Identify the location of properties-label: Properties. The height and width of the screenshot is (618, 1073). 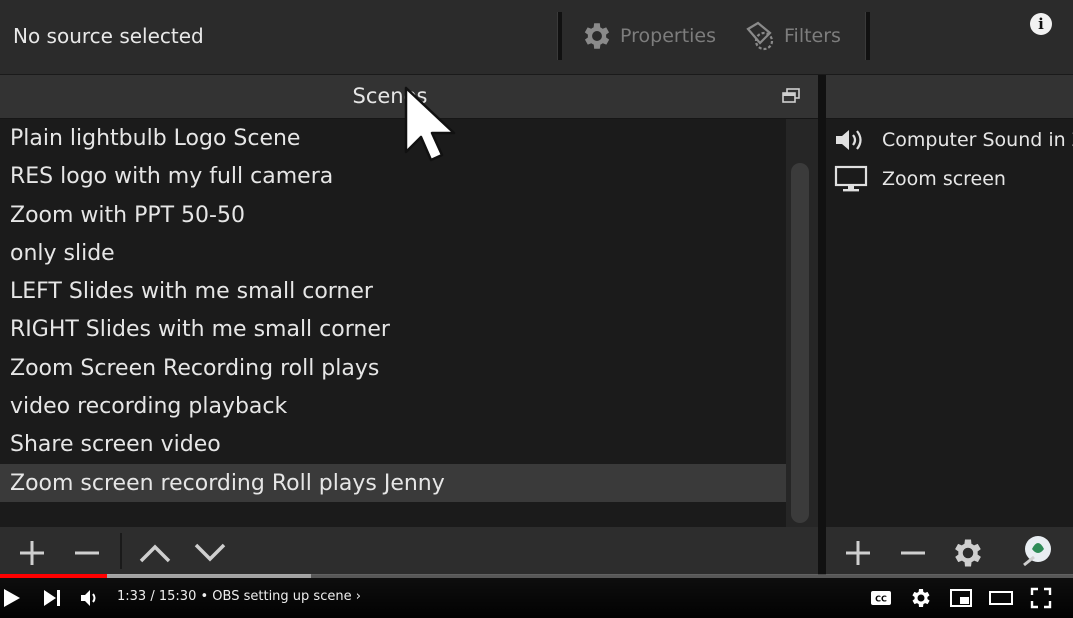
(668, 36).